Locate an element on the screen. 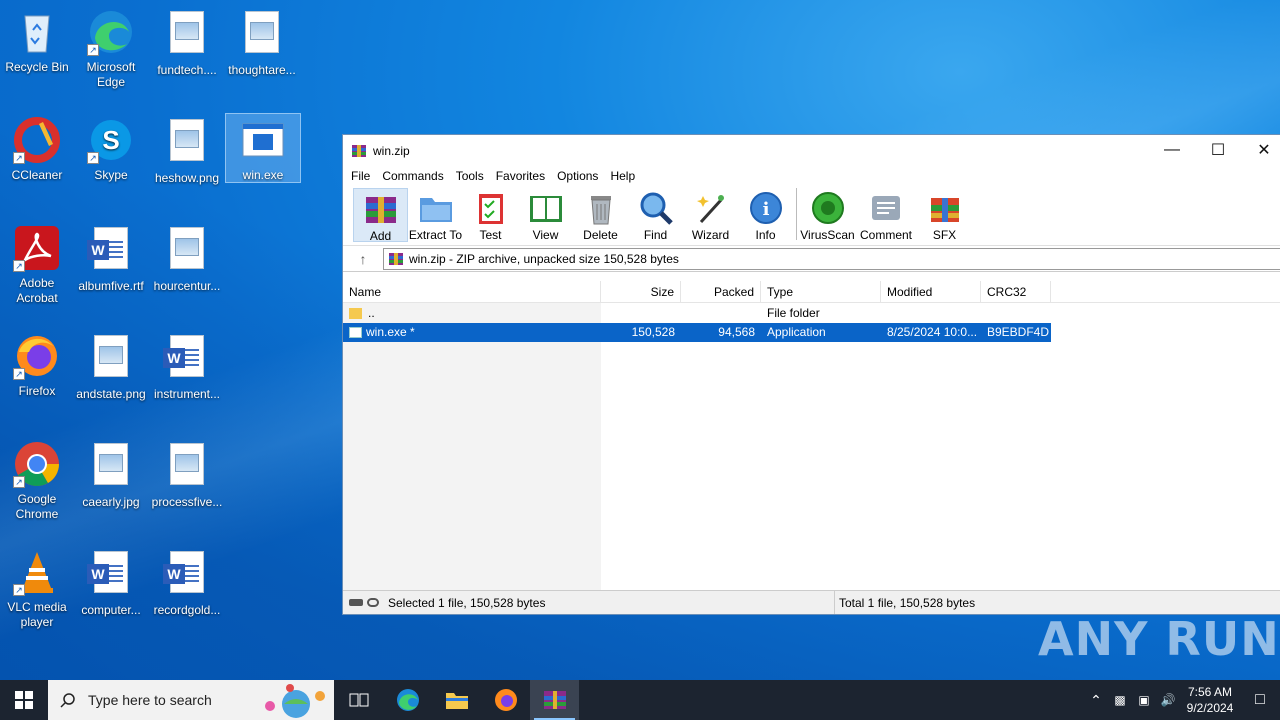 The width and height of the screenshot is (1280, 720). taskbar-firefox is located at coordinates (505, 700).